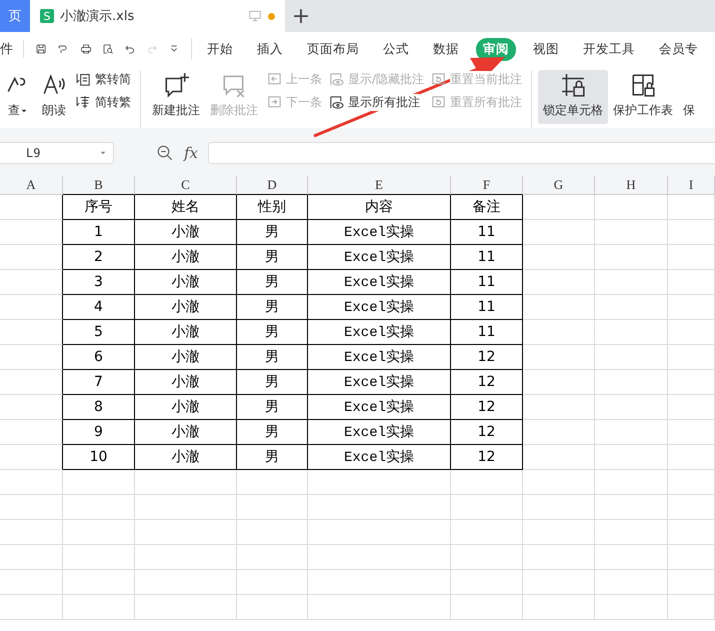 The height and width of the screenshot is (631, 715). What do you see at coordinates (487, 185) in the screenshot?
I see `column-header: F` at bounding box center [487, 185].